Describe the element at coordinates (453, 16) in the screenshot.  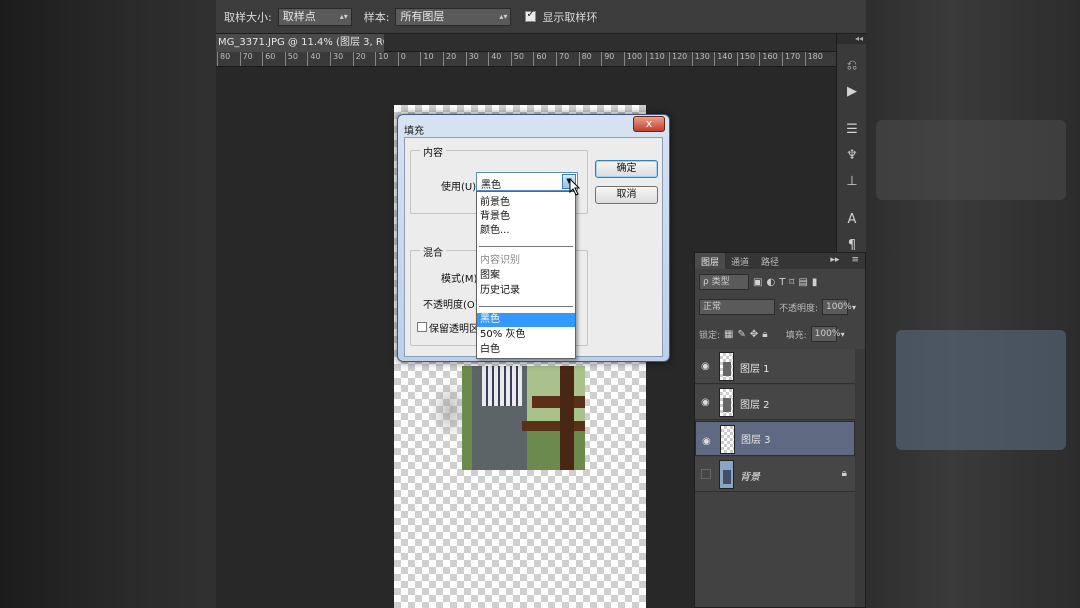
I see `sample-select: 所有图层 ▴▾` at that location.